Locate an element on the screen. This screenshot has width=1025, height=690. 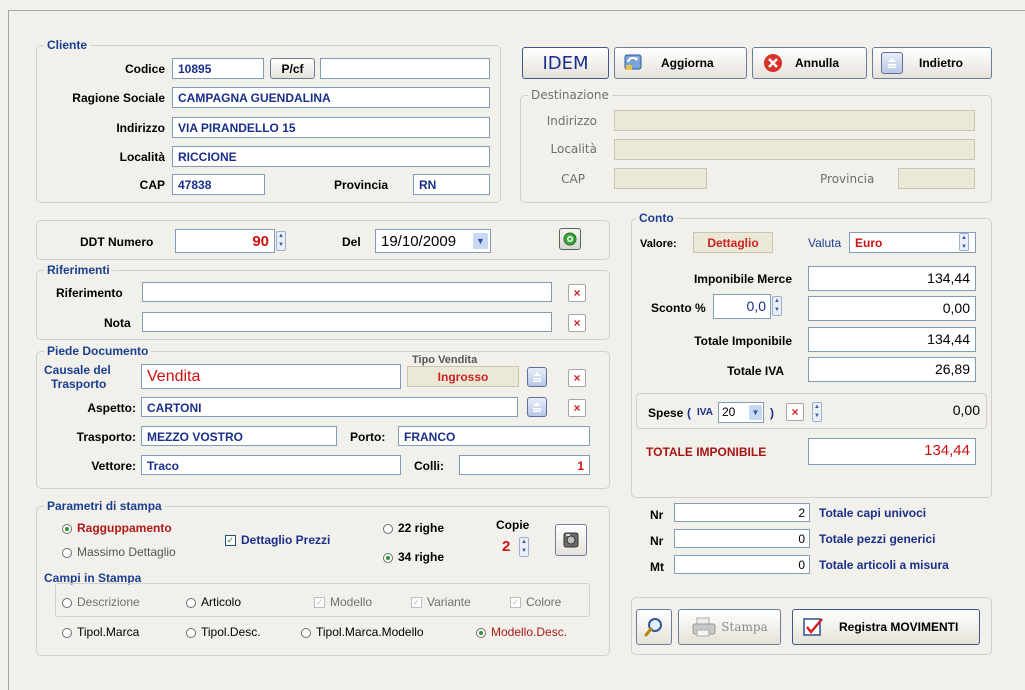
ragione-sociale-input: CAMPAGNA GUENDALINA is located at coordinates (331, 97).